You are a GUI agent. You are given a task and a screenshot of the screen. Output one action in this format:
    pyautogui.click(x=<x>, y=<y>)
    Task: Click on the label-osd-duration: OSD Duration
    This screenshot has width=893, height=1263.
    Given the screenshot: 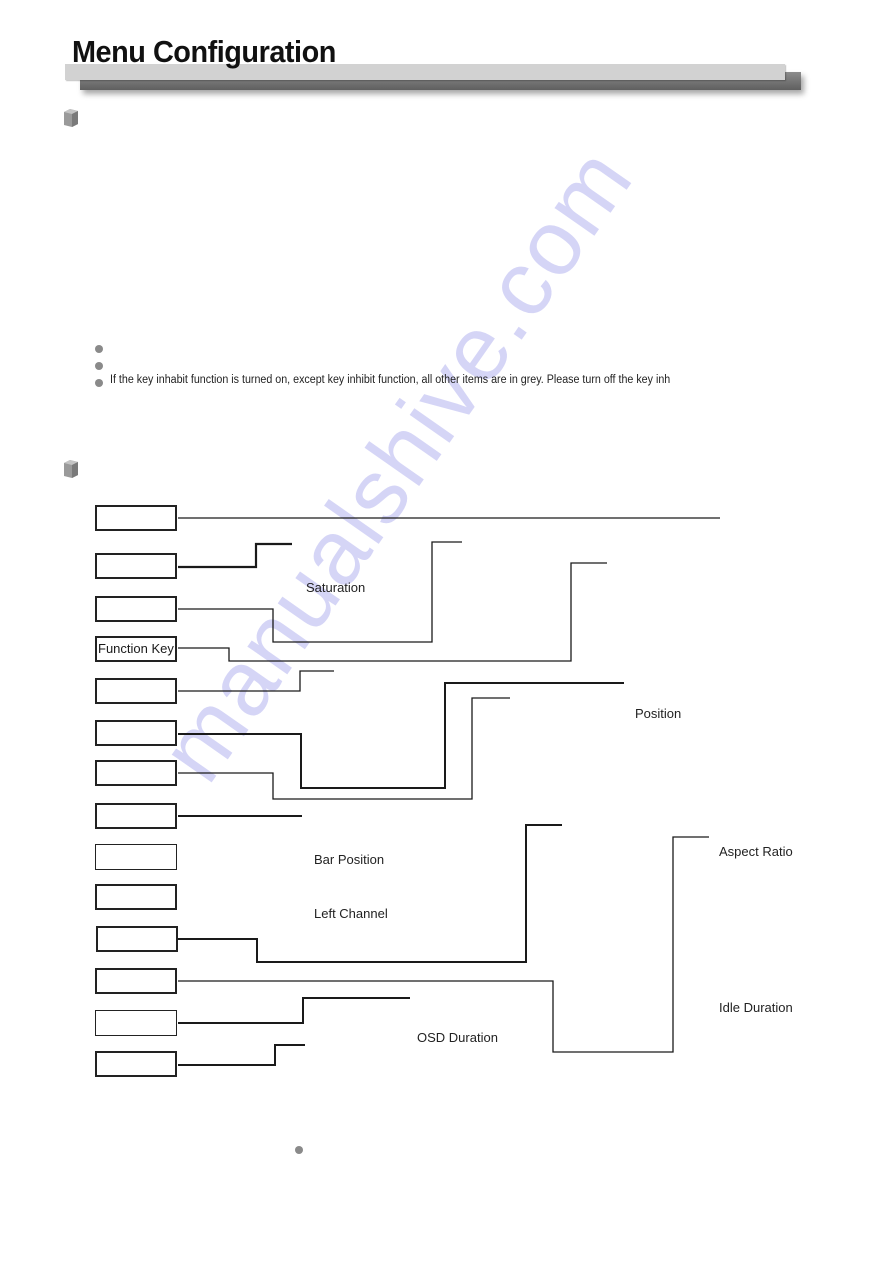 What is the action you would take?
    pyautogui.click(x=457, y=1037)
    